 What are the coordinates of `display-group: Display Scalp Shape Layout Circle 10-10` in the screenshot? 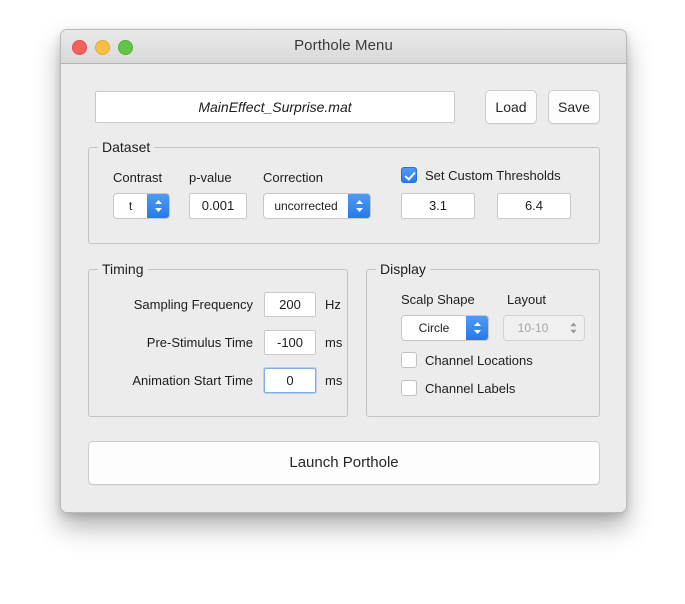 It's located at (483, 339).